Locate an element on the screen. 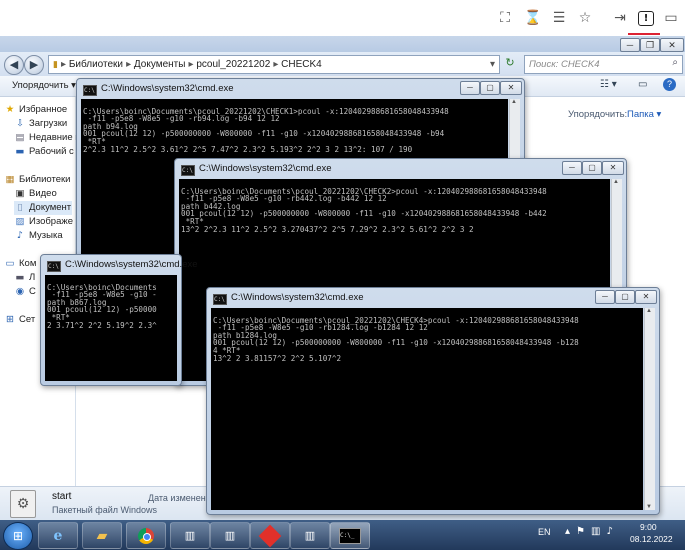 This screenshot has height=550, width=685. folder-icon: ▮ is located at coordinates (55, 65).